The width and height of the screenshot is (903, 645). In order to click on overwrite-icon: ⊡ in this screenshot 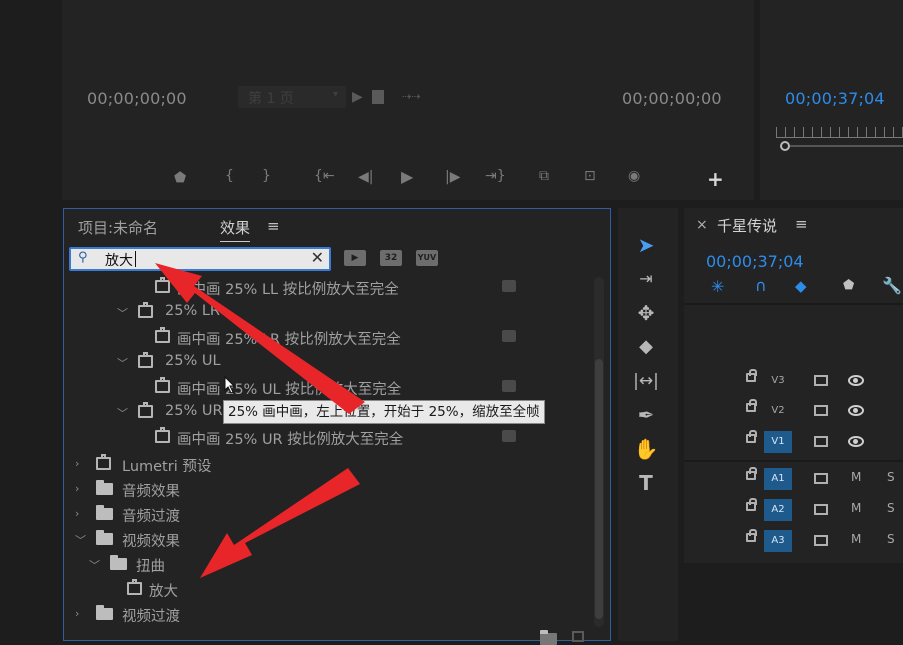, I will do `click(590, 176)`.